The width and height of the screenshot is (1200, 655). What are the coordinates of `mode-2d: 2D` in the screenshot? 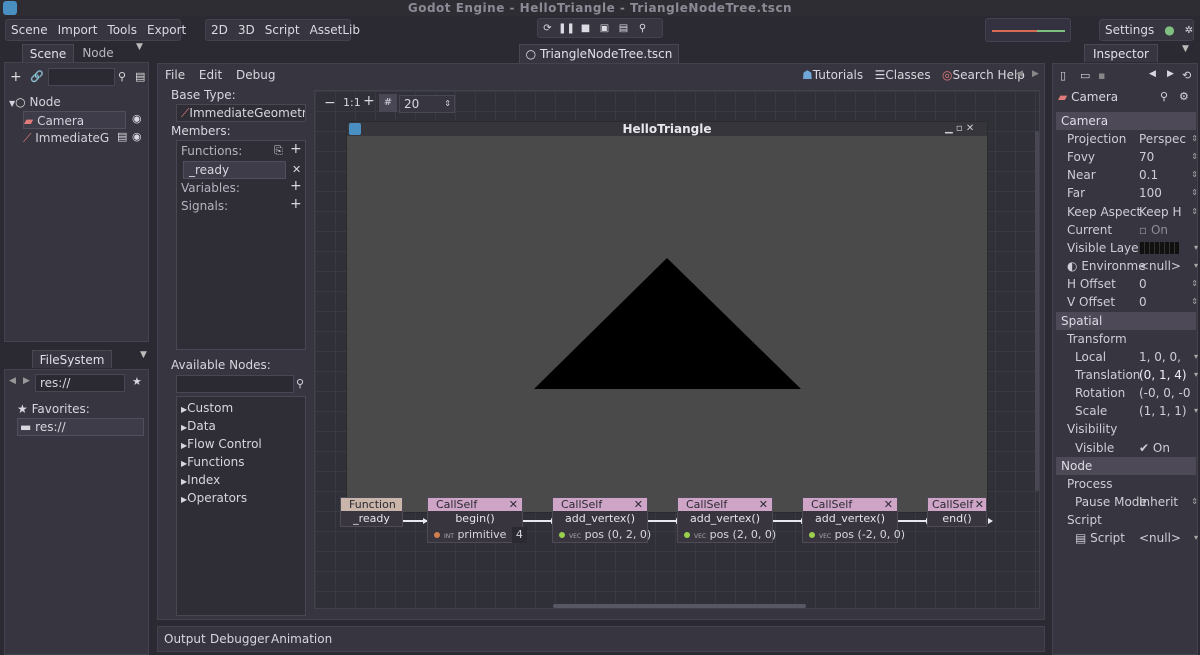 It's located at (219, 30).